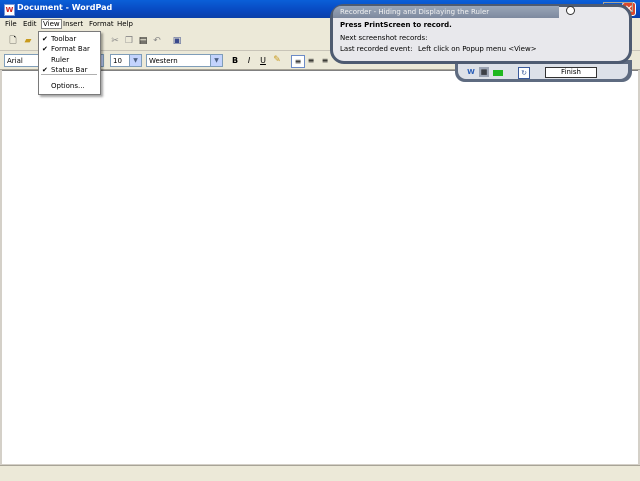 The image size is (640, 481). Describe the element at coordinates (277, 60) in the screenshot. I see `color-palette-icon: ✎` at that location.